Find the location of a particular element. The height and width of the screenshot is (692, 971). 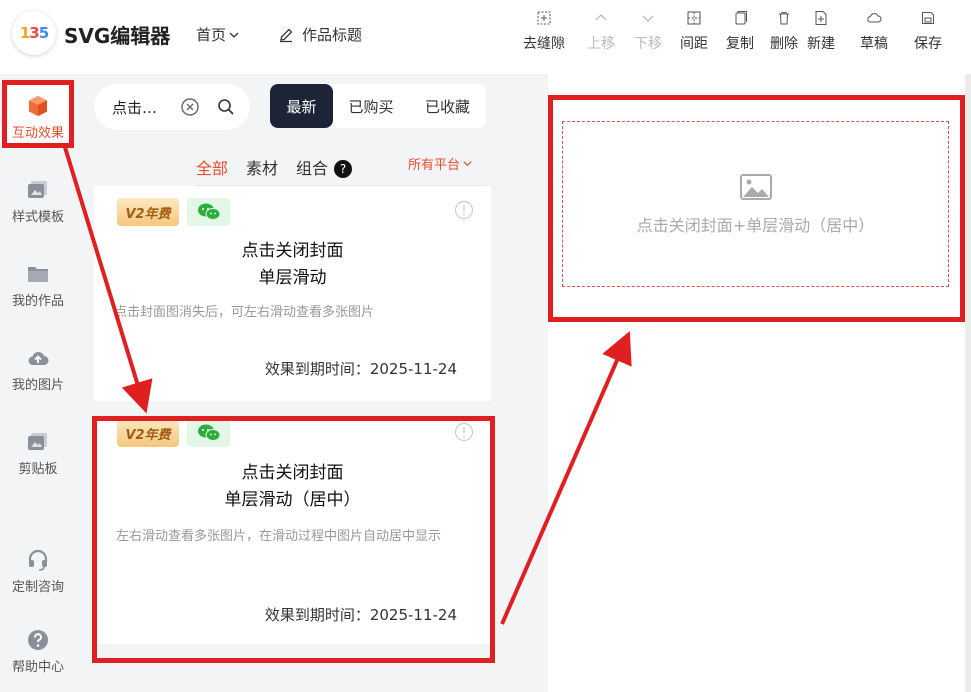

card-title: 点击关闭封面 单层滑动 is located at coordinates (292, 265).